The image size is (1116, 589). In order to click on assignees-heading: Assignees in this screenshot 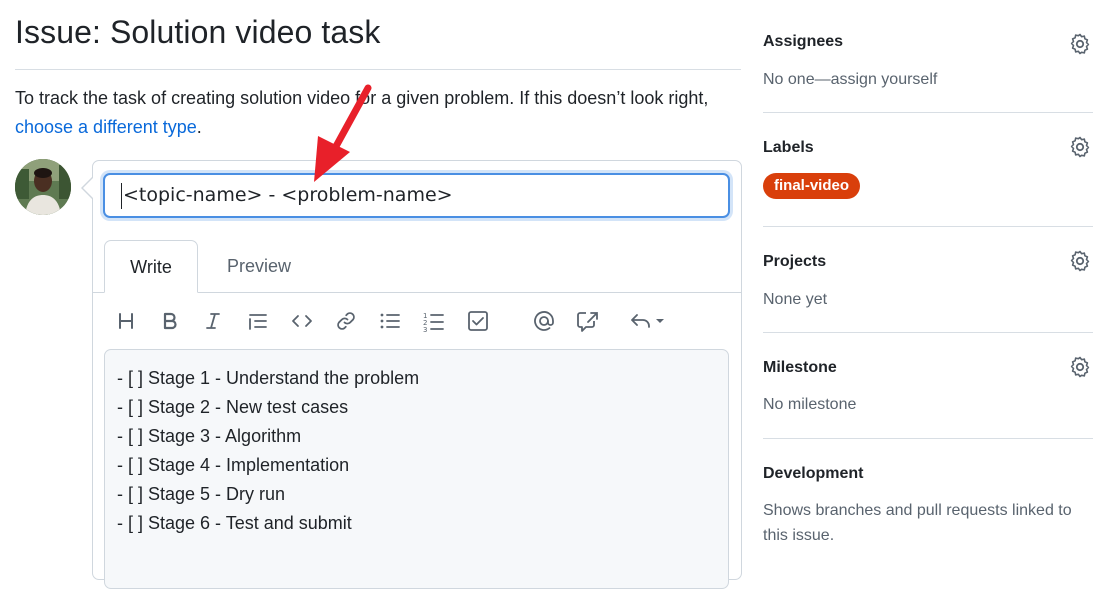, I will do `click(803, 41)`.